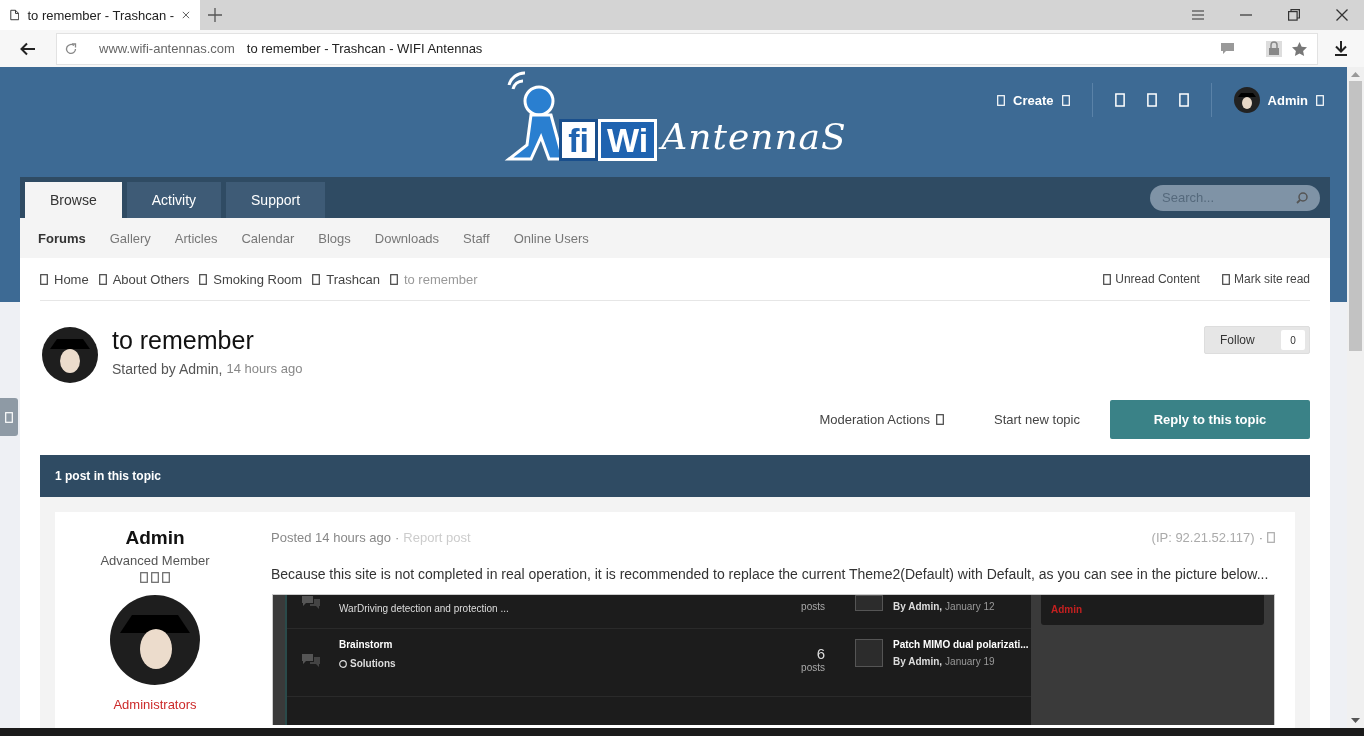 This screenshot has width=1364, height=736. Describe the element at coordinates (155, 538) in the screenshot. I see `author-name: Admin` at that location.